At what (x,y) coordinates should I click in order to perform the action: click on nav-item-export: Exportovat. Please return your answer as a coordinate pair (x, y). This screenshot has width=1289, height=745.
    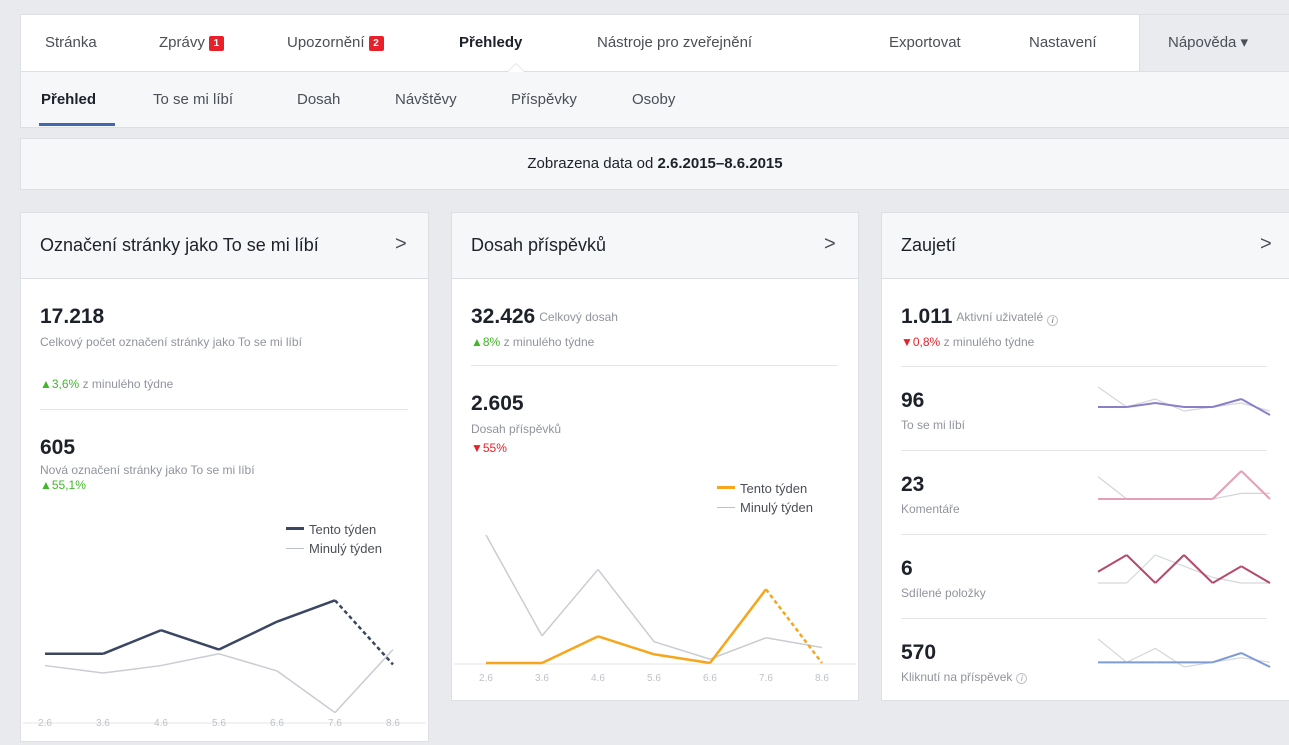
    Looking at the image, I should click on (925, 43).